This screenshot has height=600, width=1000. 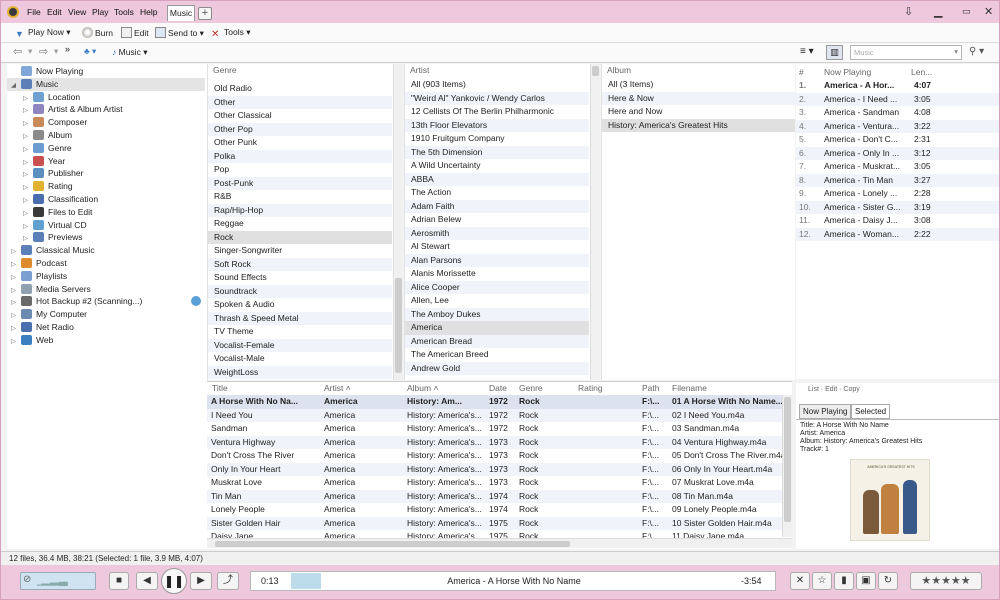 What do you see at coordinates (106, 276) in the screenshot?
I see `tree-item: ▷ Playlists` at bounding box center [106, 276].